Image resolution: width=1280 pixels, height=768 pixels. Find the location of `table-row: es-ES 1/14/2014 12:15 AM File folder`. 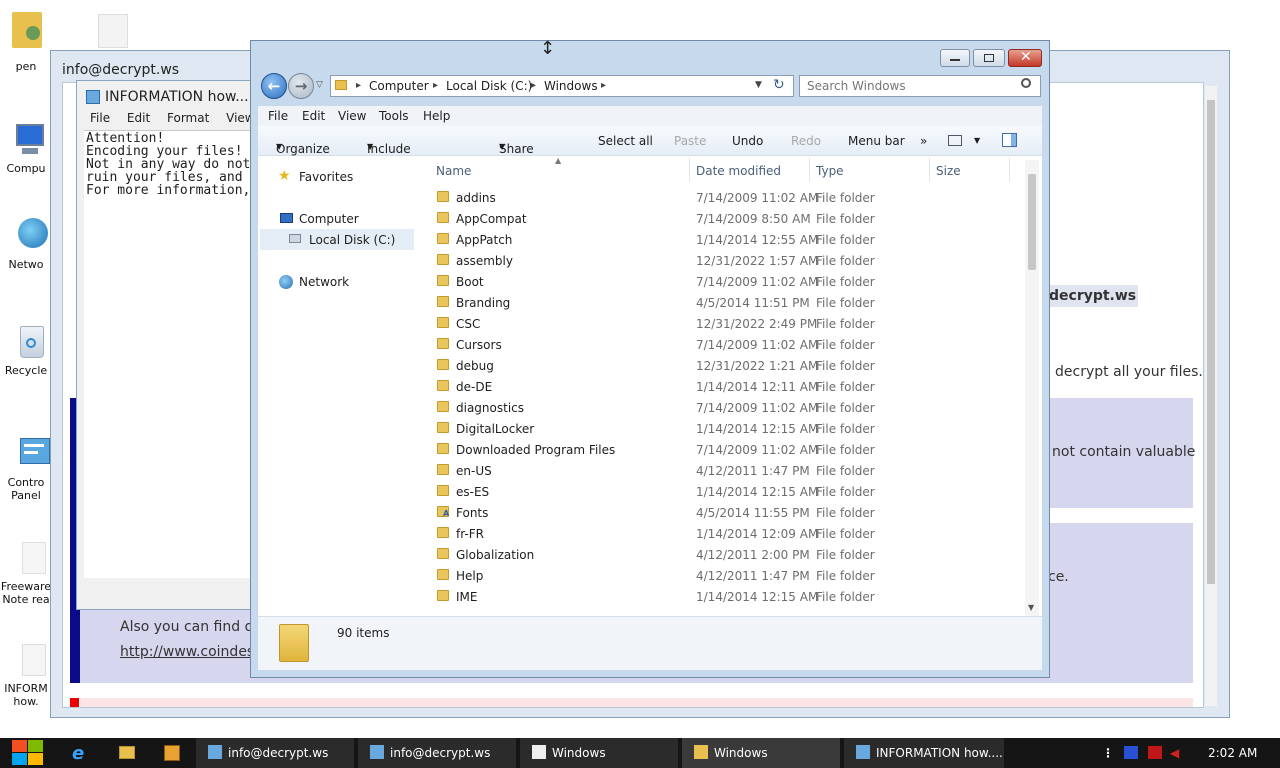

table-row: es-ES 1/14/2014 12:15 AM File folder is located at coordinates (725, 492).